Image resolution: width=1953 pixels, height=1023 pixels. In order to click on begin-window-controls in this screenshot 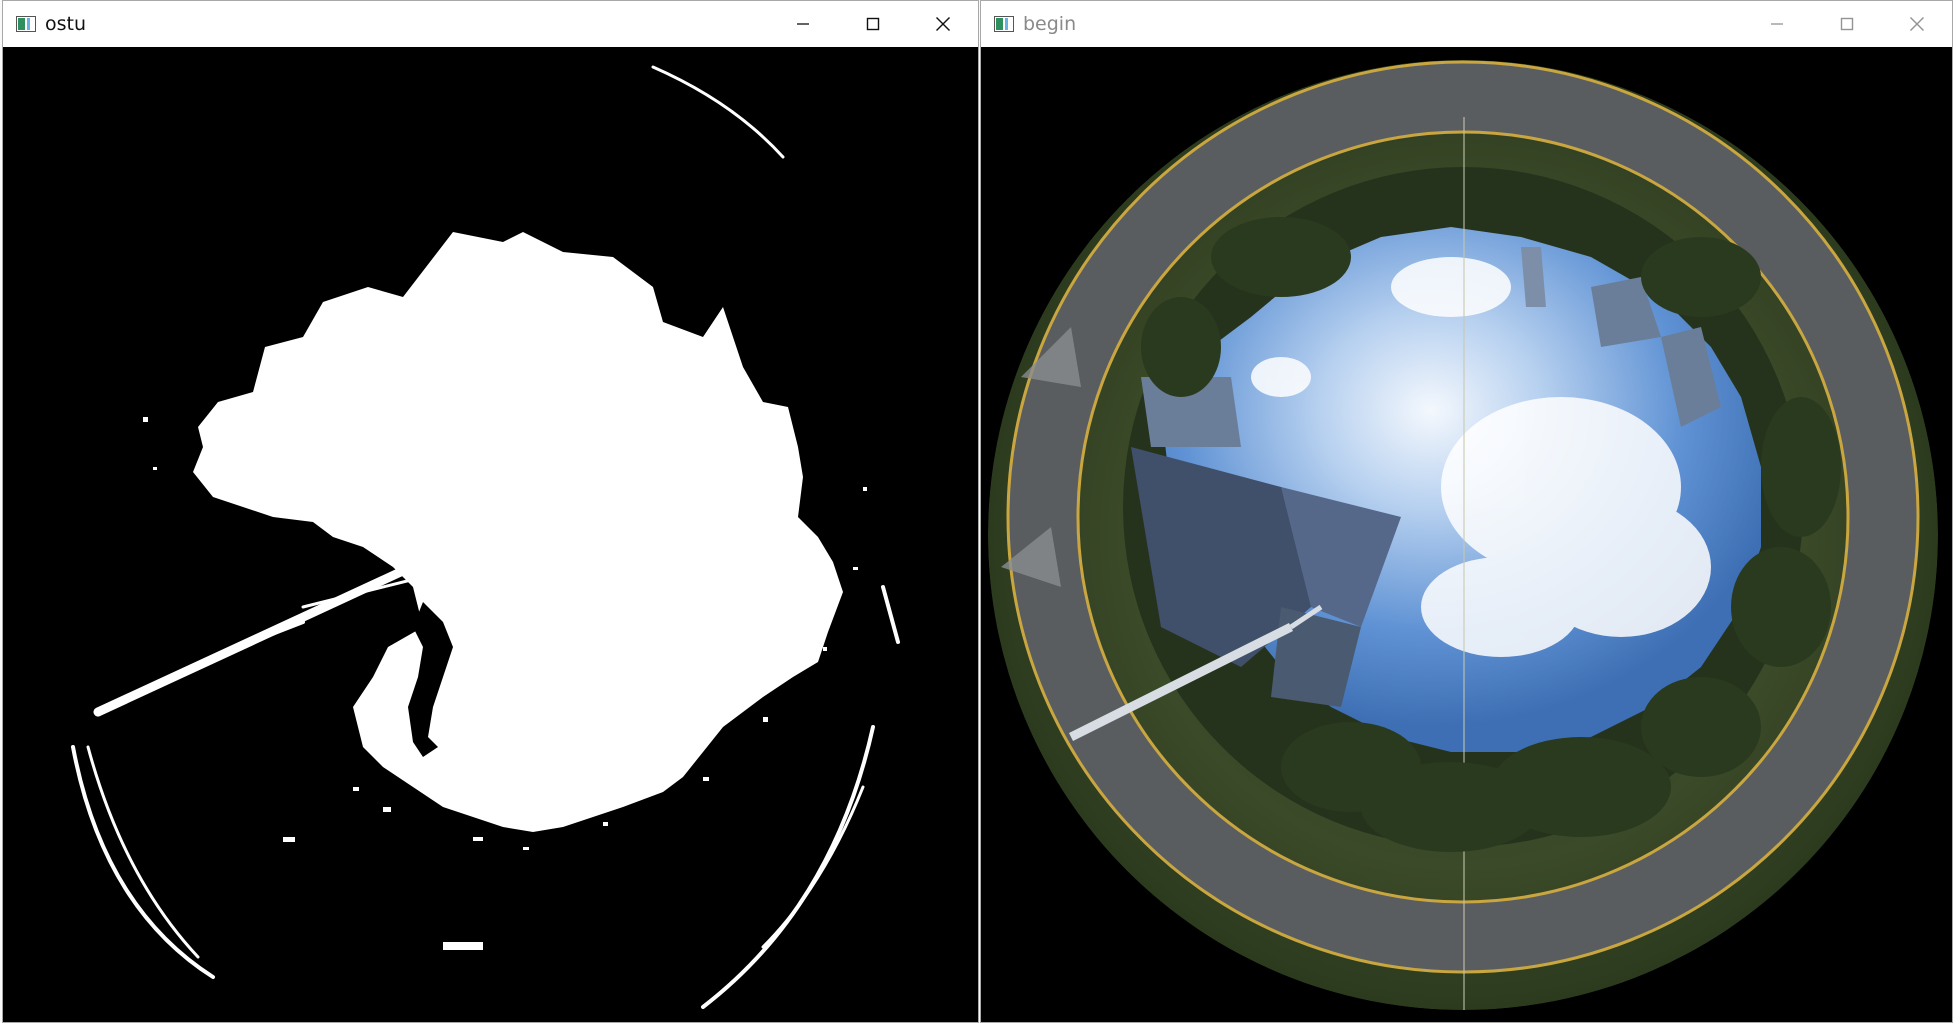, I will do `click(1847, 24)`.